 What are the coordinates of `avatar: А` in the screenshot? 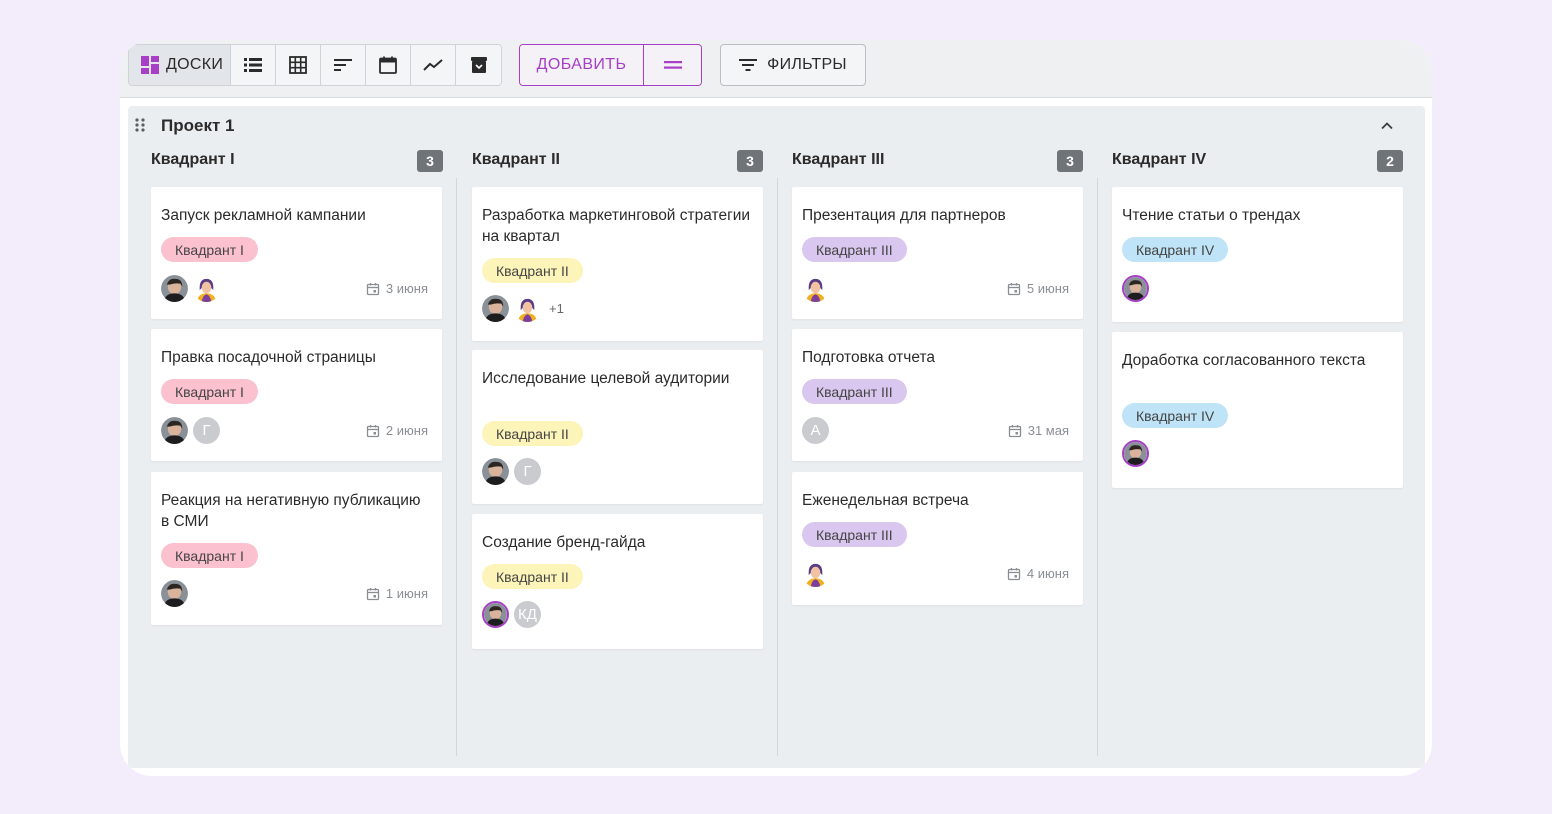 It's located at (815, 430).